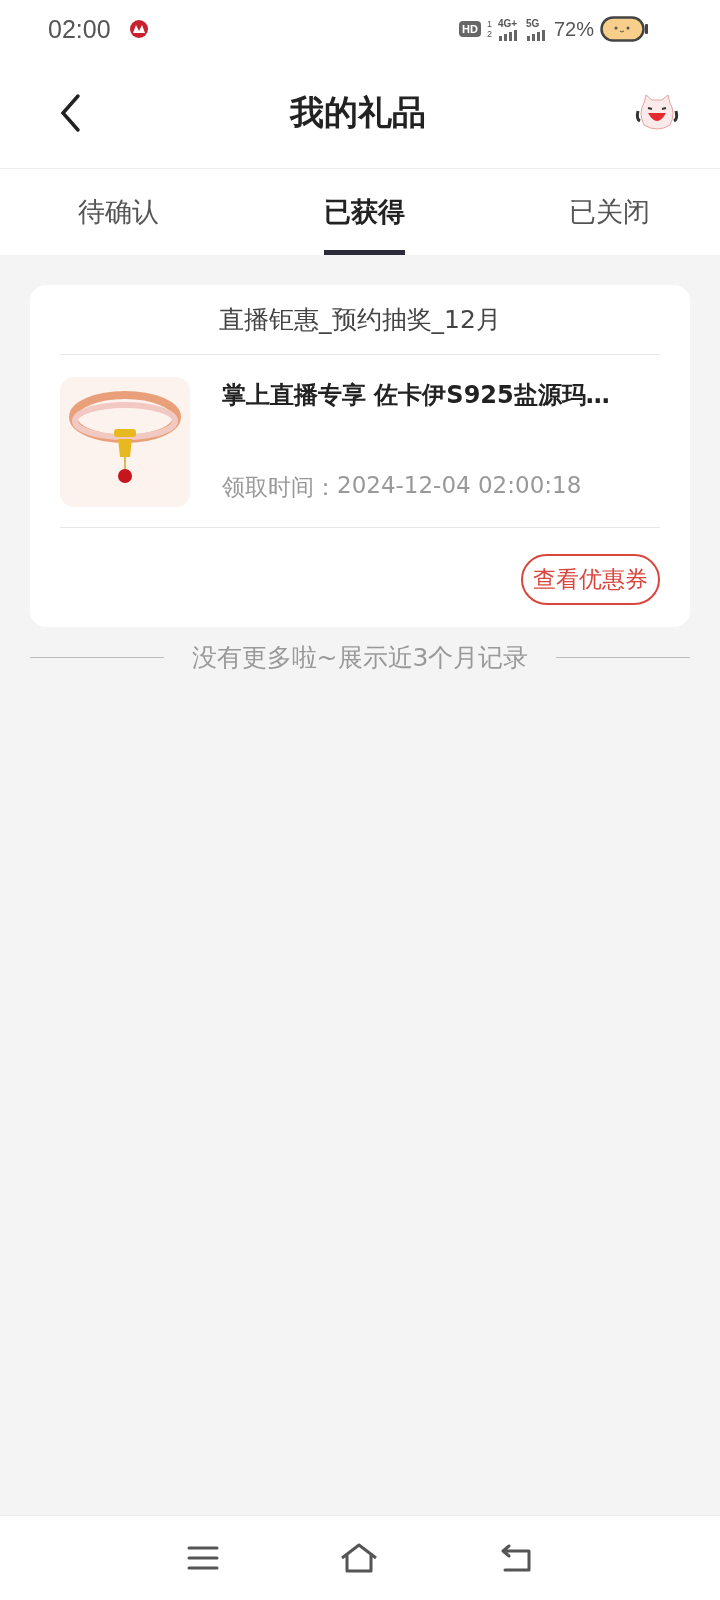 The height and width of the screenshot is (1600, 720). Describe the element at coordinates (489, 34) in the screenshot. I see `sim-slot-number: 2` at that location.